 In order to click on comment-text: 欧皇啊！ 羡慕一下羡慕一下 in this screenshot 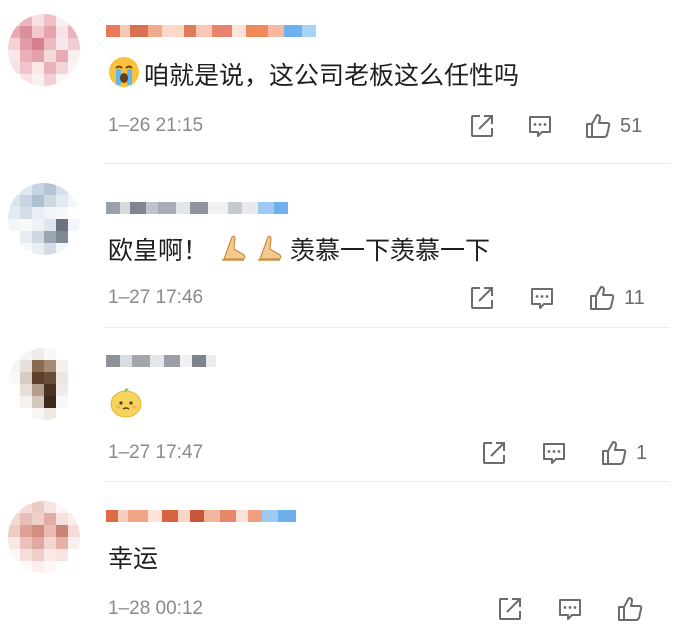, I will do `click(299, 251)`.